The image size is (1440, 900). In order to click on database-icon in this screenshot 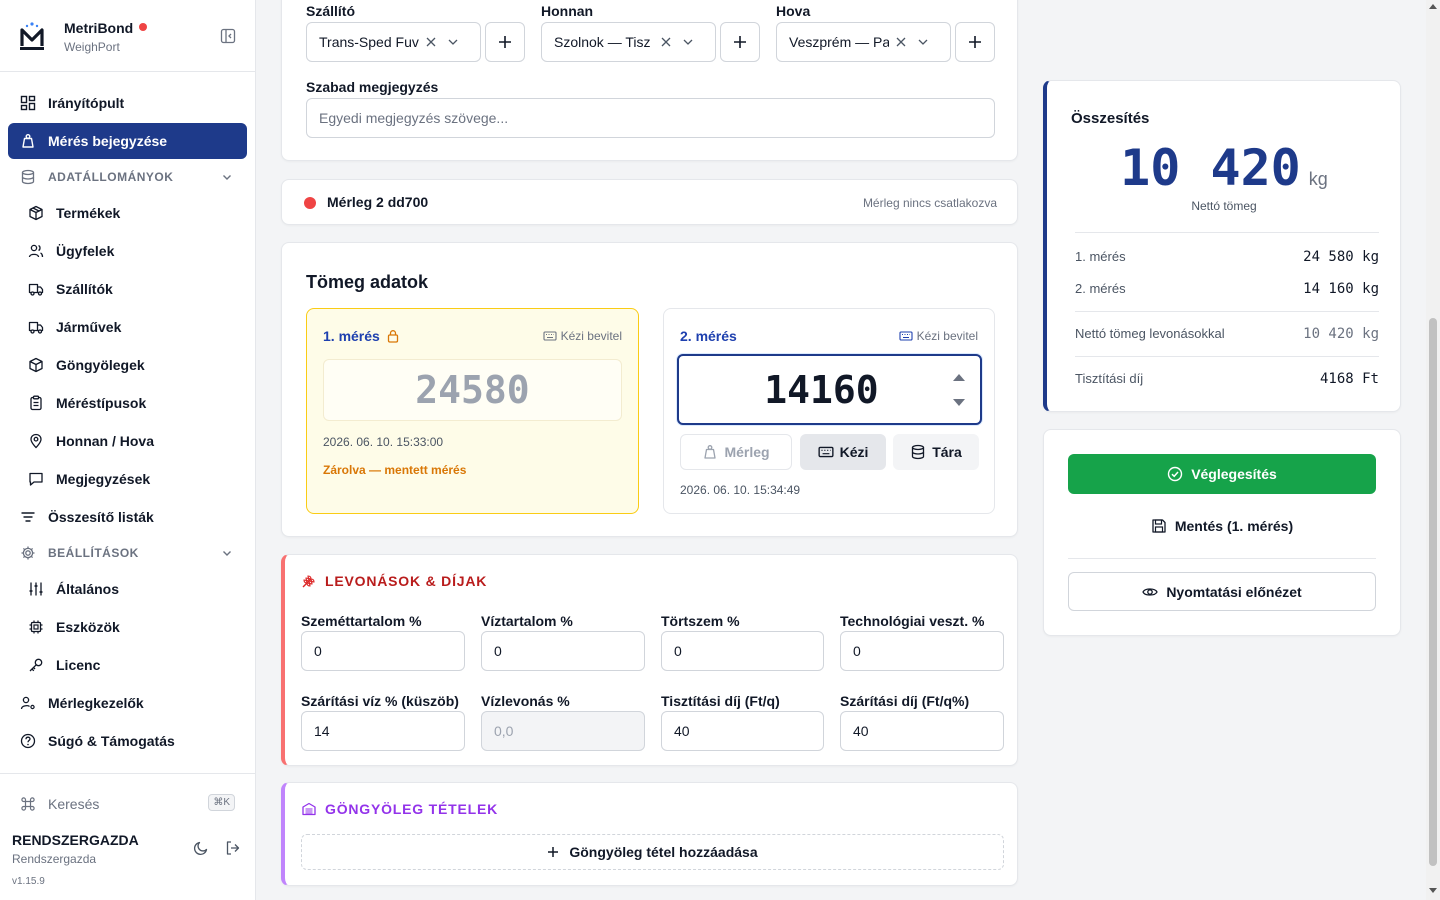, I will do `click(28, 177)`.